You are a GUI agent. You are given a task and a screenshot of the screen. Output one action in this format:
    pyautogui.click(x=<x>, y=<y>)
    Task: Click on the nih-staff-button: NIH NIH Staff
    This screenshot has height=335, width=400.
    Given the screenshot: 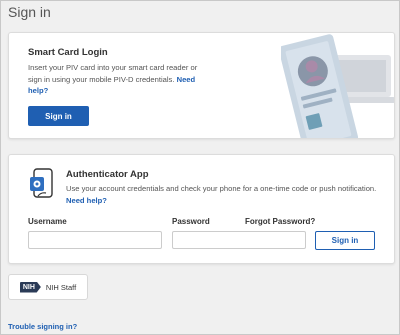 What is the action you would take?
    pyautogui.click(x=48, y=287)
    